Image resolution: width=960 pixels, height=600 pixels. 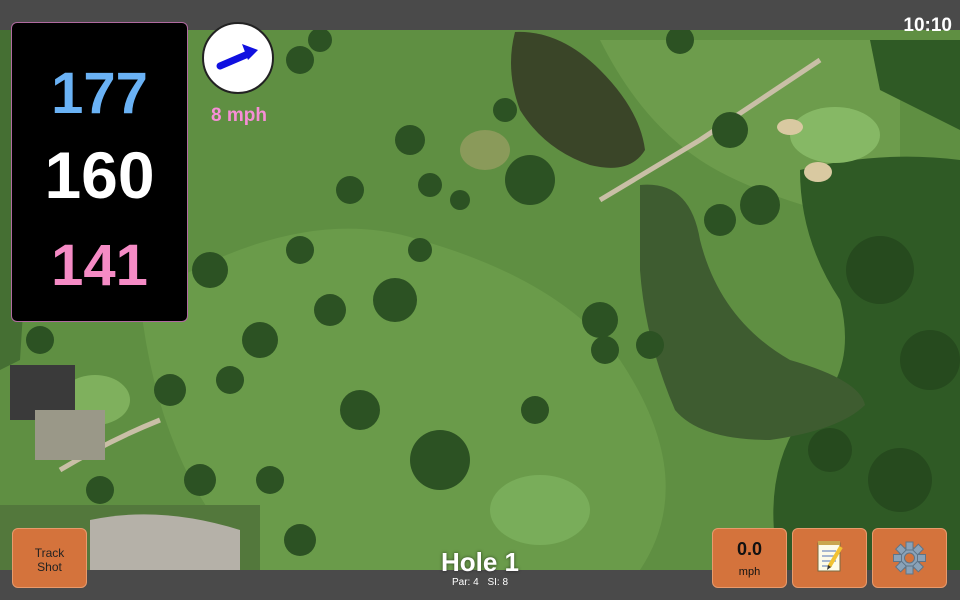 I want to click on wind-indicator, so click(x=238, y=58).